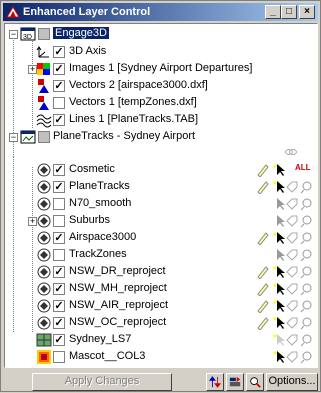  Describe the element at coordinates (99, 186) in the screenshot. I see `layer-label: PlaneTracks` at that location.